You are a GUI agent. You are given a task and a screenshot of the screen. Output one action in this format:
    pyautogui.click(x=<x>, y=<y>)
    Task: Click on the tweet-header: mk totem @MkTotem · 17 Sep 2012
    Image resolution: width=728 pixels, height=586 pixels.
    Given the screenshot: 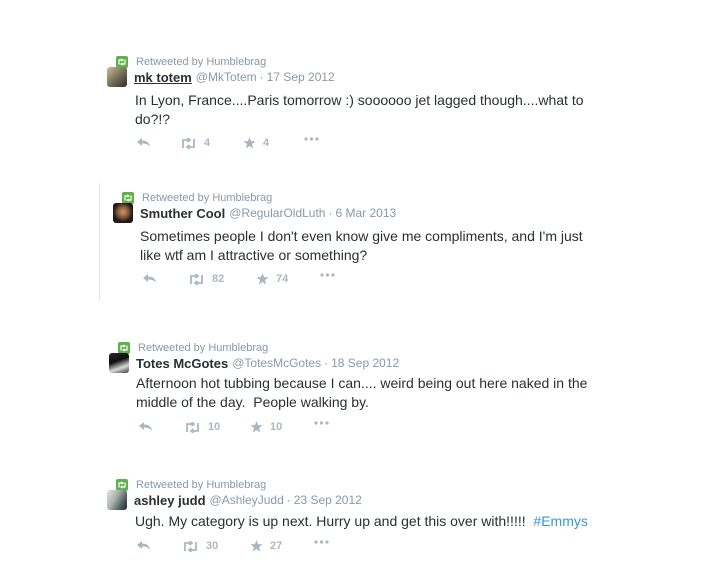 What is the action you would take?
    pyautogui.click(x=221, y=77)
    